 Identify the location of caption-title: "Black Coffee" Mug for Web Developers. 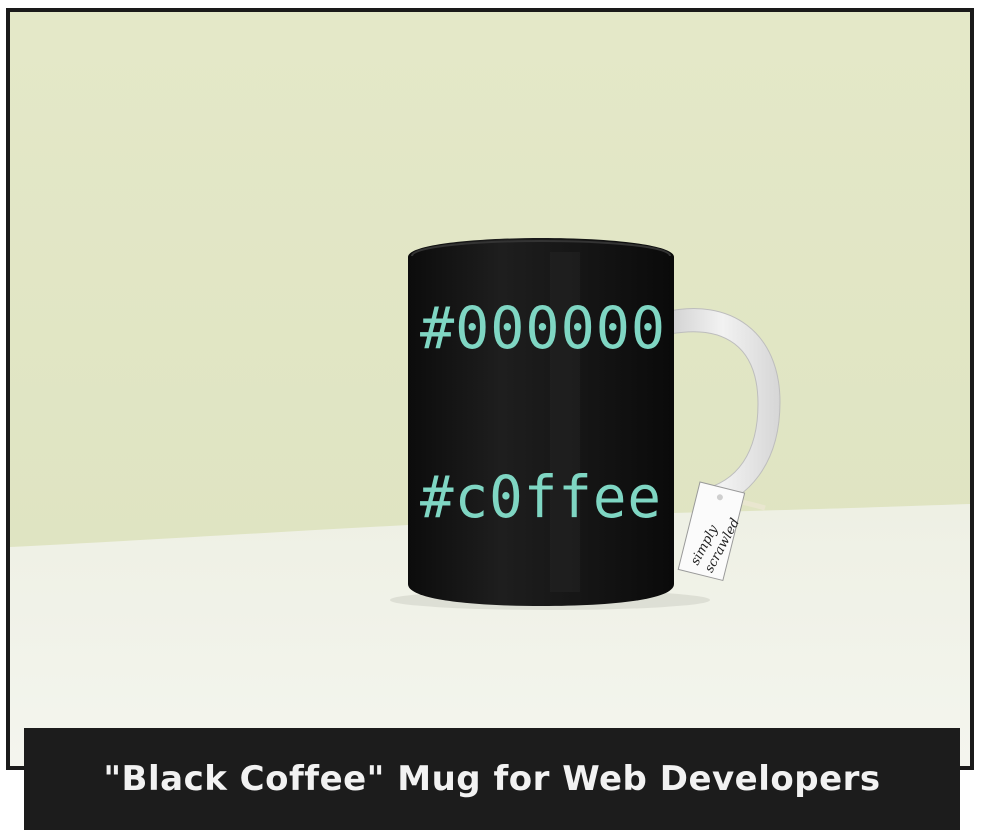
(492, 779).